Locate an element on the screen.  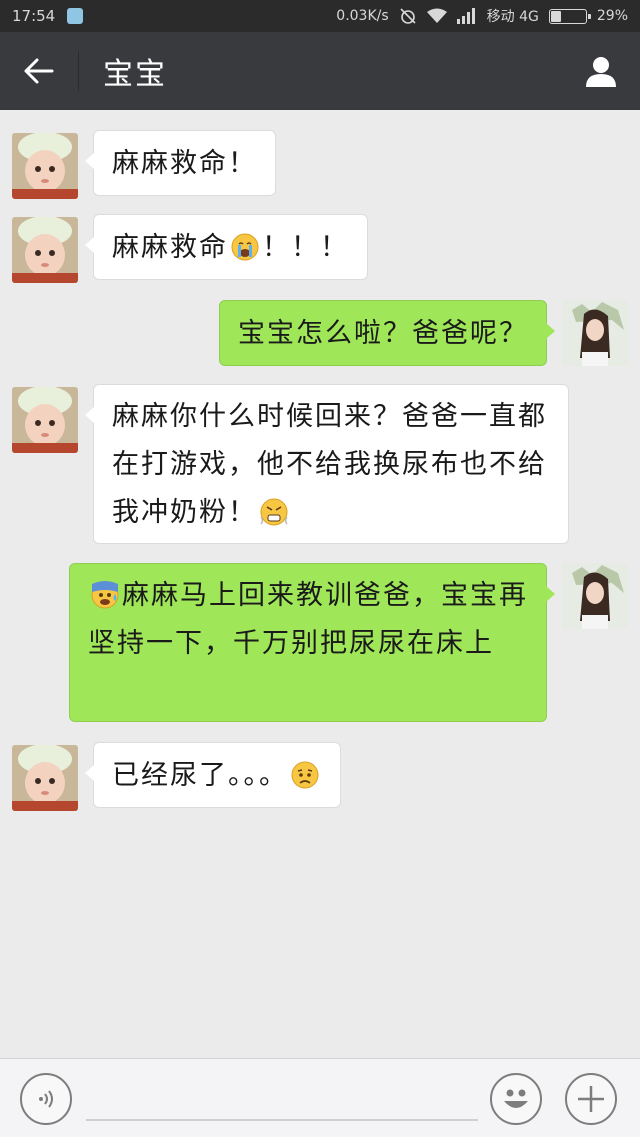
message-bubble-incoming: 麻麻救命 ！！！ is located at coordinates (226, 247).